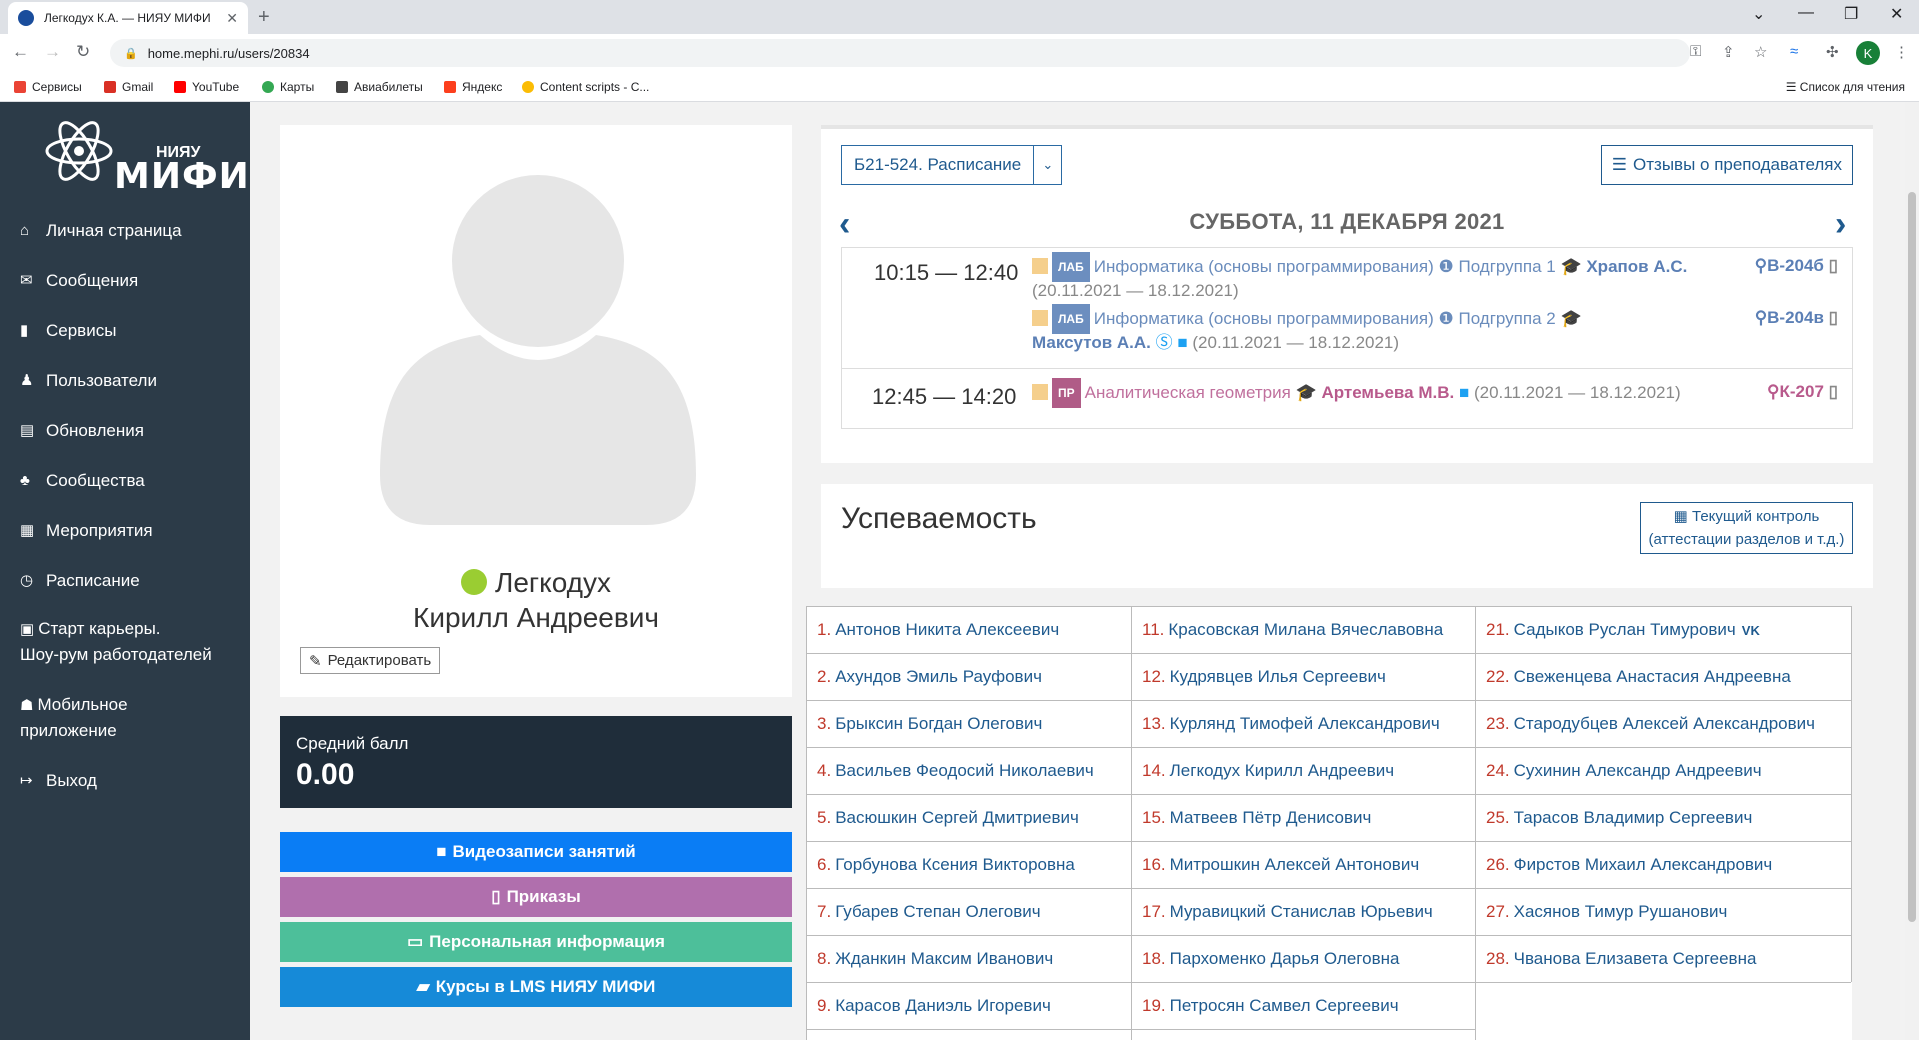 This screenshot has height=1040, width=1919. Describe the element at coordinates (80, 580) in the screenshot. I see `sidebar-item-schedule: ◷ Расписание` at that location.